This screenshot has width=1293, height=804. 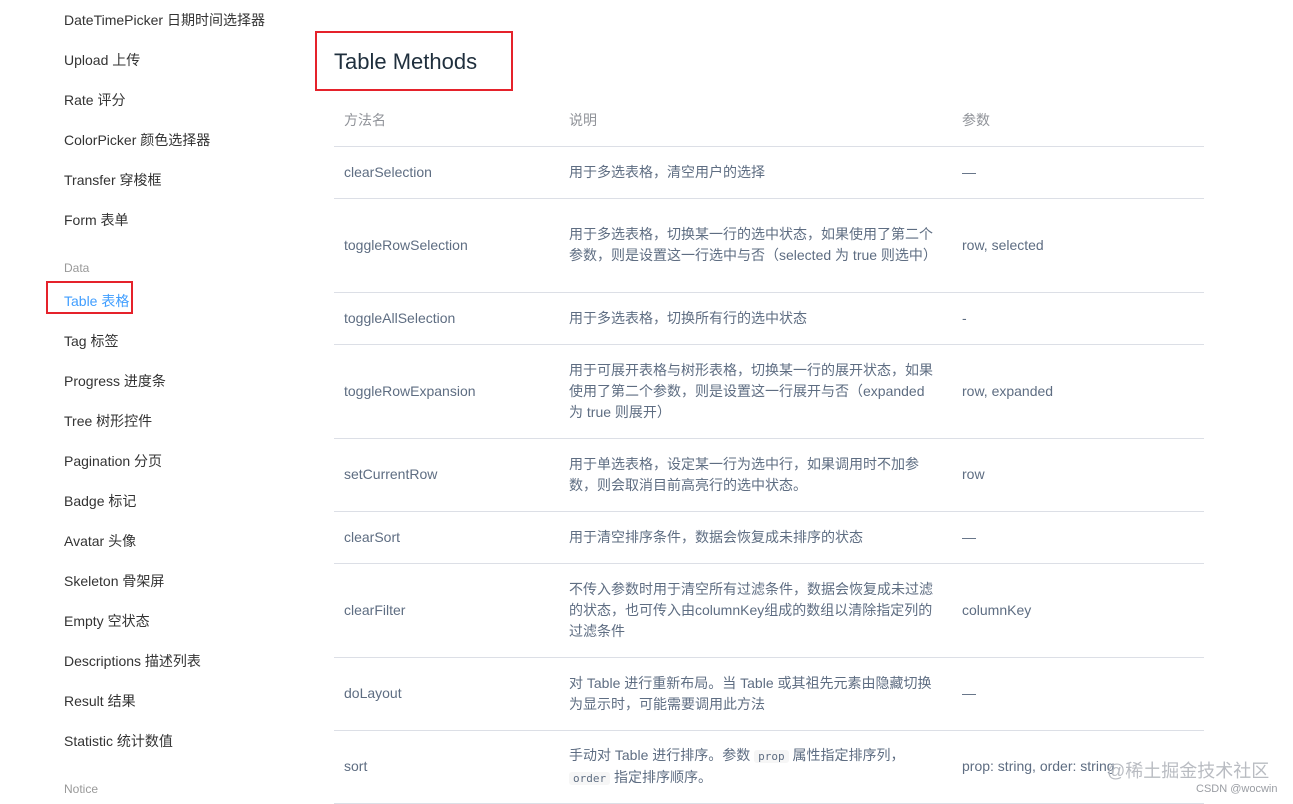 I want to click on method-params: columnKey, so click(x=1078, y=610).